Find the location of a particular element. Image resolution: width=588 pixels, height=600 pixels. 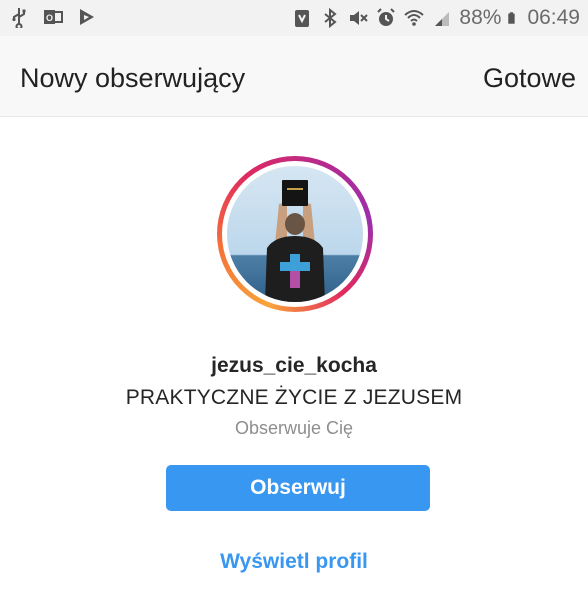

alarm-icon is located at coordinates (386, 17).